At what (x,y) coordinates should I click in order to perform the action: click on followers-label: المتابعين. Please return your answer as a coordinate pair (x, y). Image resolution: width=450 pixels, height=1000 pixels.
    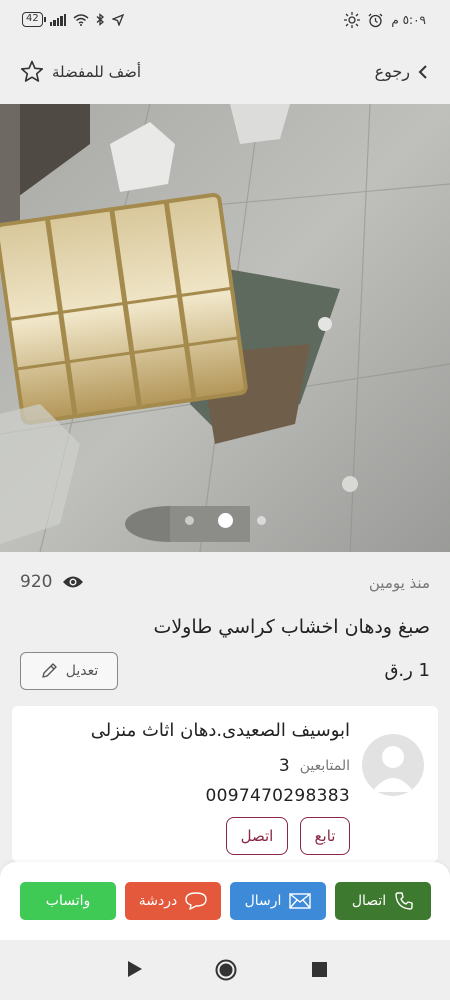
    Looking at the image, I should click on (324, 766).